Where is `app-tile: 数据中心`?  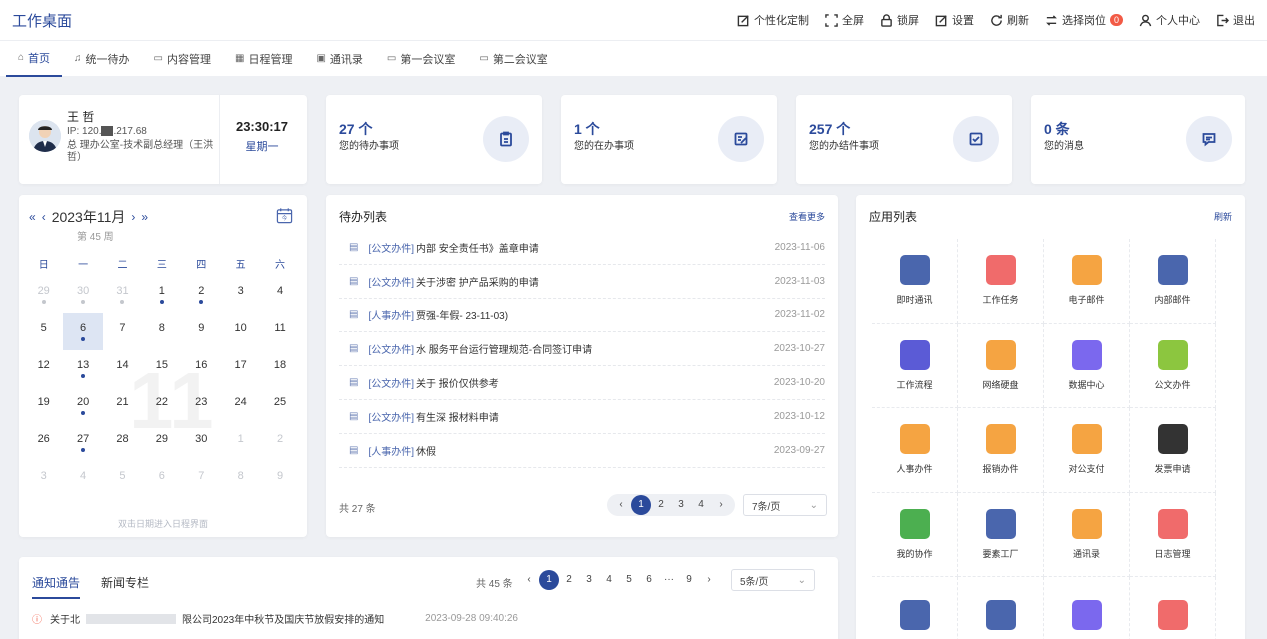
app-tile: 数据中心 is located at coordinates (1087, 365).